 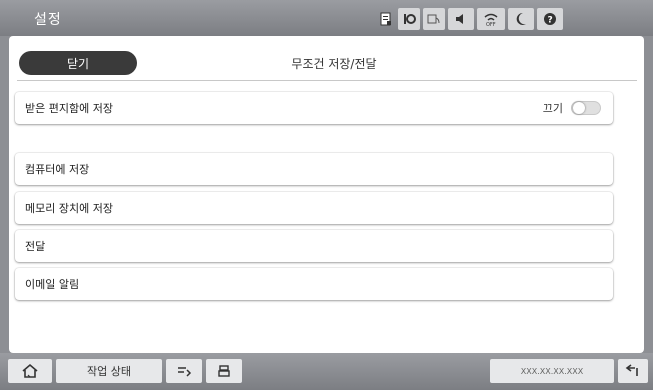 I want to click on toggle-knob, so click(x=579, y=108).